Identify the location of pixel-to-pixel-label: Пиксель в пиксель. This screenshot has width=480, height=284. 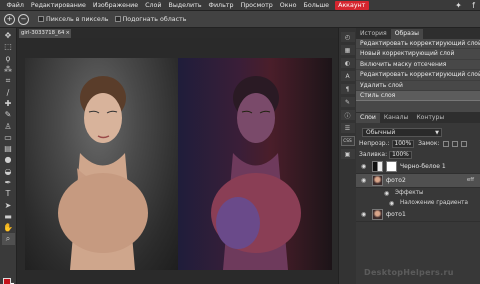
(77, 19).